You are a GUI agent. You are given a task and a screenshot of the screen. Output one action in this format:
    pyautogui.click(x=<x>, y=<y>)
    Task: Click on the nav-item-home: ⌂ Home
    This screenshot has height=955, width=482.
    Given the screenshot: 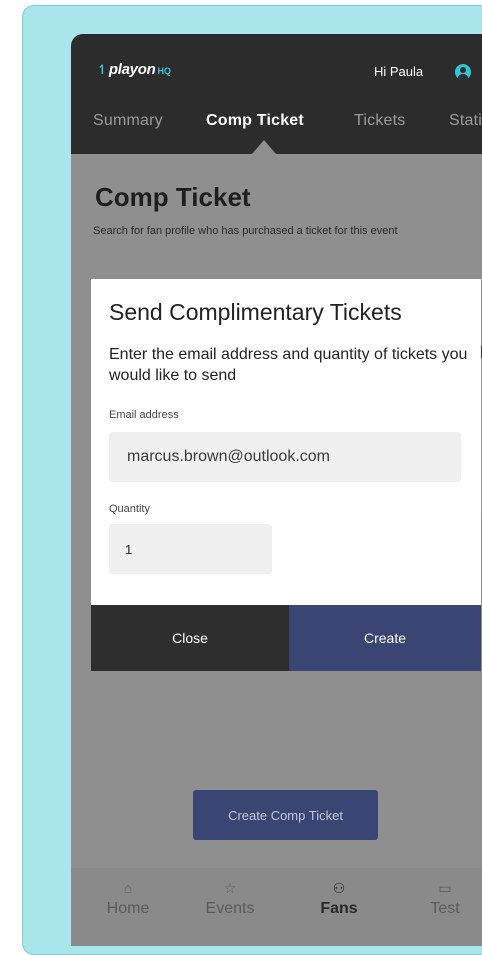 What is the action you would take?
    pyautogui.click(x=128, y=898)
    